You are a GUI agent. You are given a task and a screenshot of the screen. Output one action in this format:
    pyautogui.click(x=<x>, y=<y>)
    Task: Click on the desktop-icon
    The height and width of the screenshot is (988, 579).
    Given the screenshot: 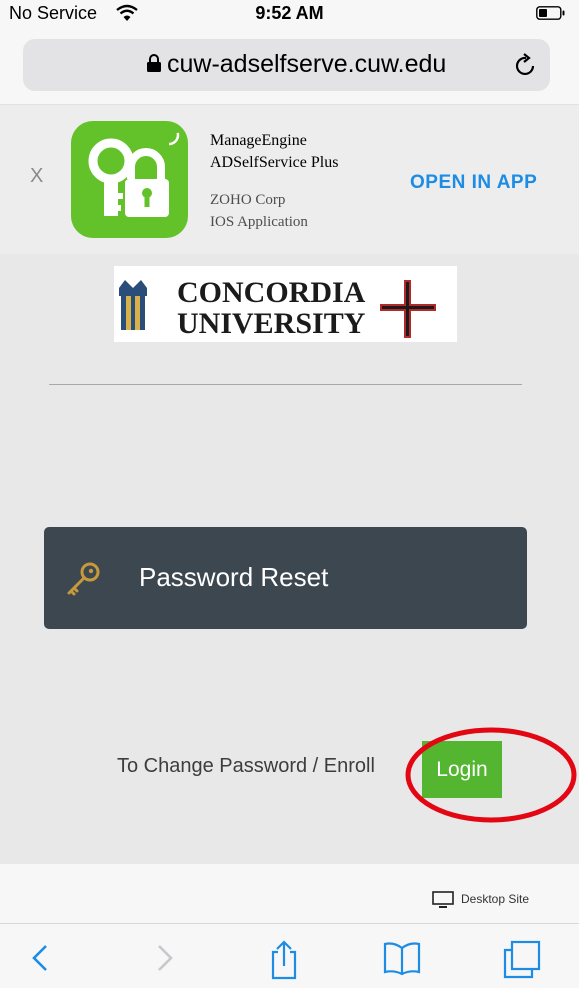 What is the action you would take?
    pyautogui.click(x=443, y=902)
    